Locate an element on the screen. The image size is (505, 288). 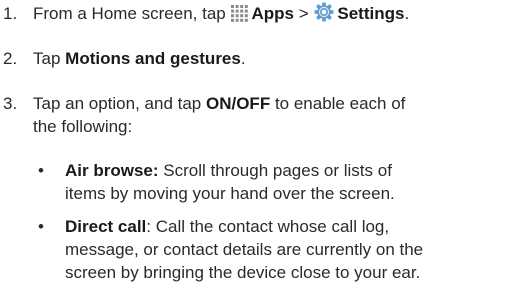
settings-gear-icon is located at coordinates (324, 15).